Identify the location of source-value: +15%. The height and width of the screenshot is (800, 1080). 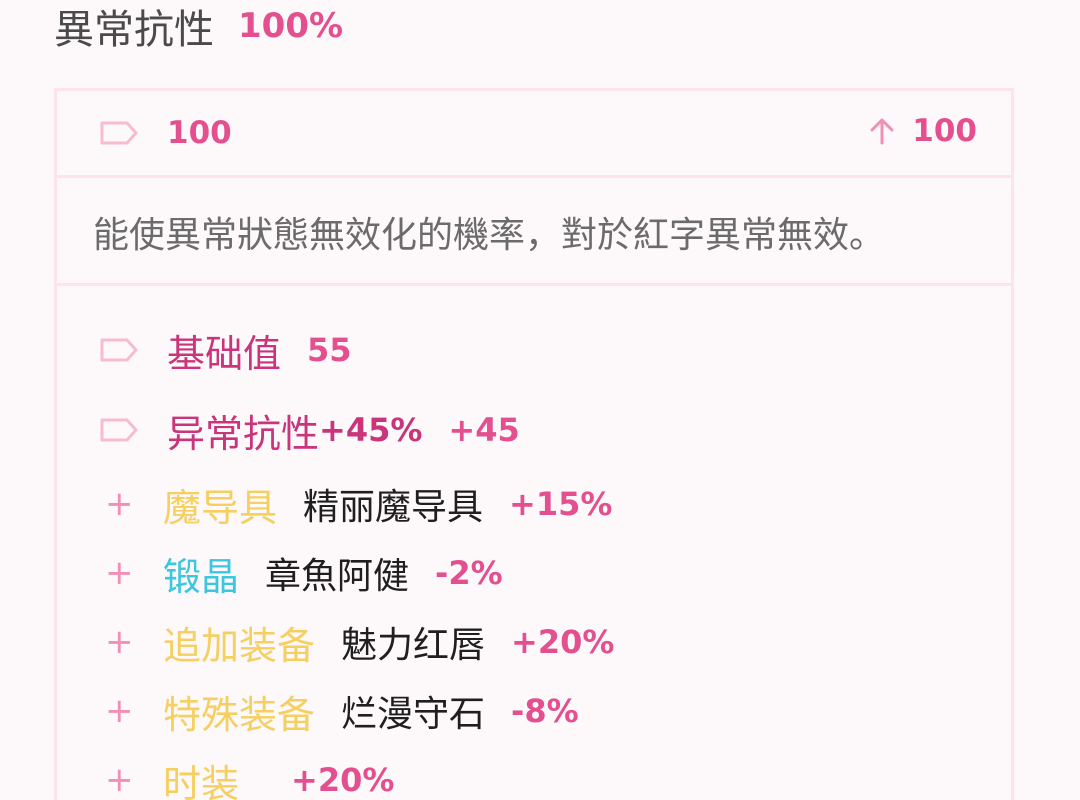
(561, 504).